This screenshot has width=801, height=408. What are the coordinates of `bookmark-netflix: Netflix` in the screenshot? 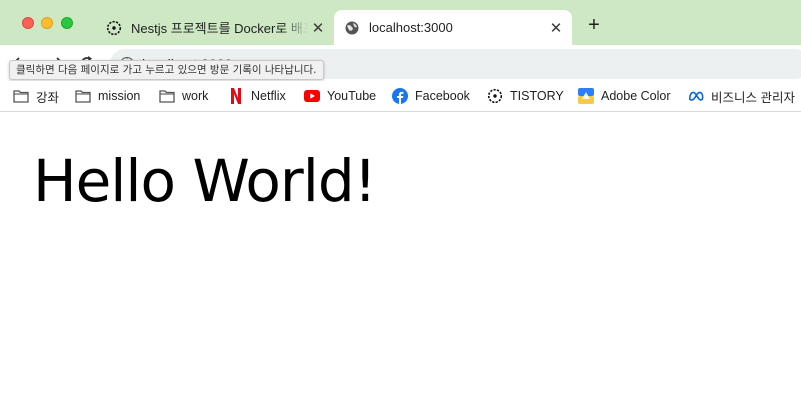 It's located at (257, 96).